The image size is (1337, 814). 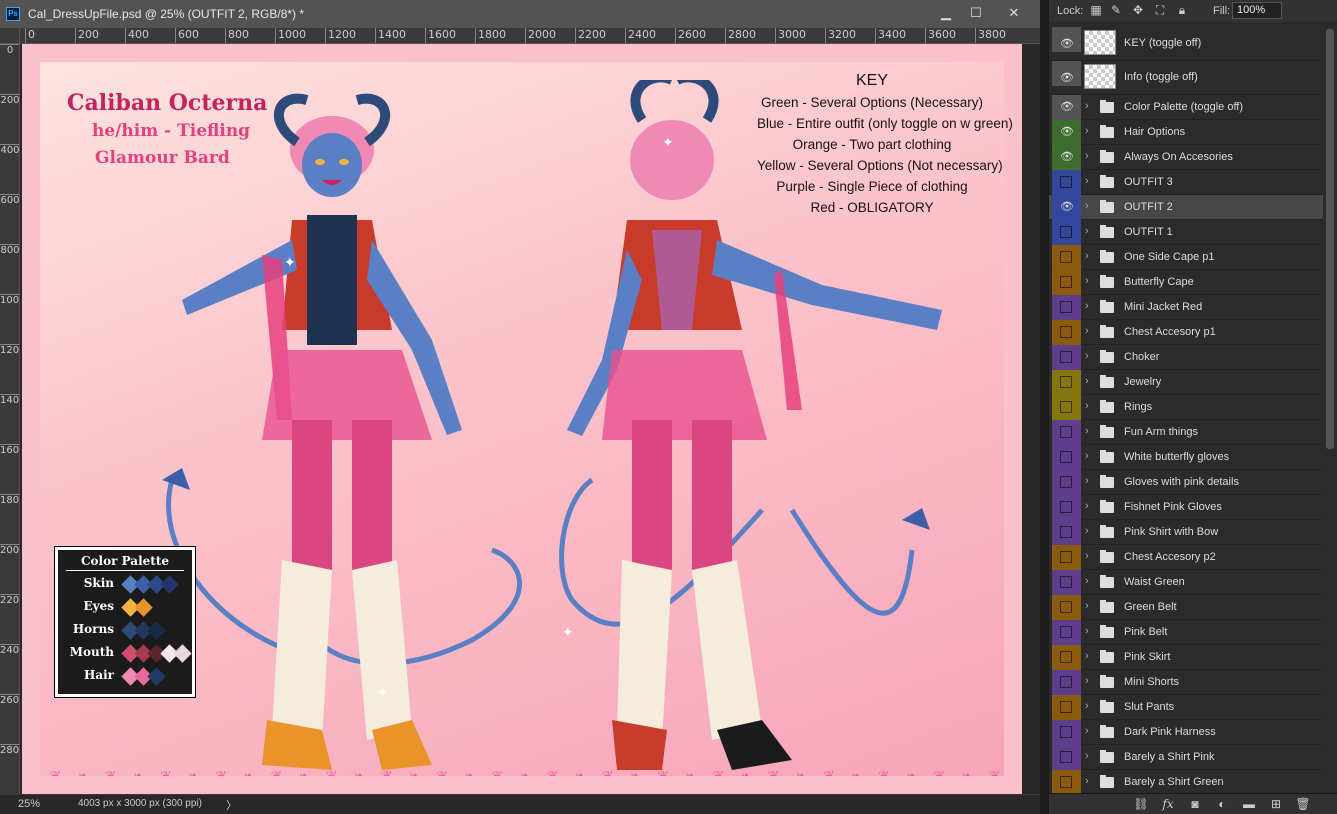 I want to click on layer-row: › Dark Pink Harness, so click(x=1186, y=732).